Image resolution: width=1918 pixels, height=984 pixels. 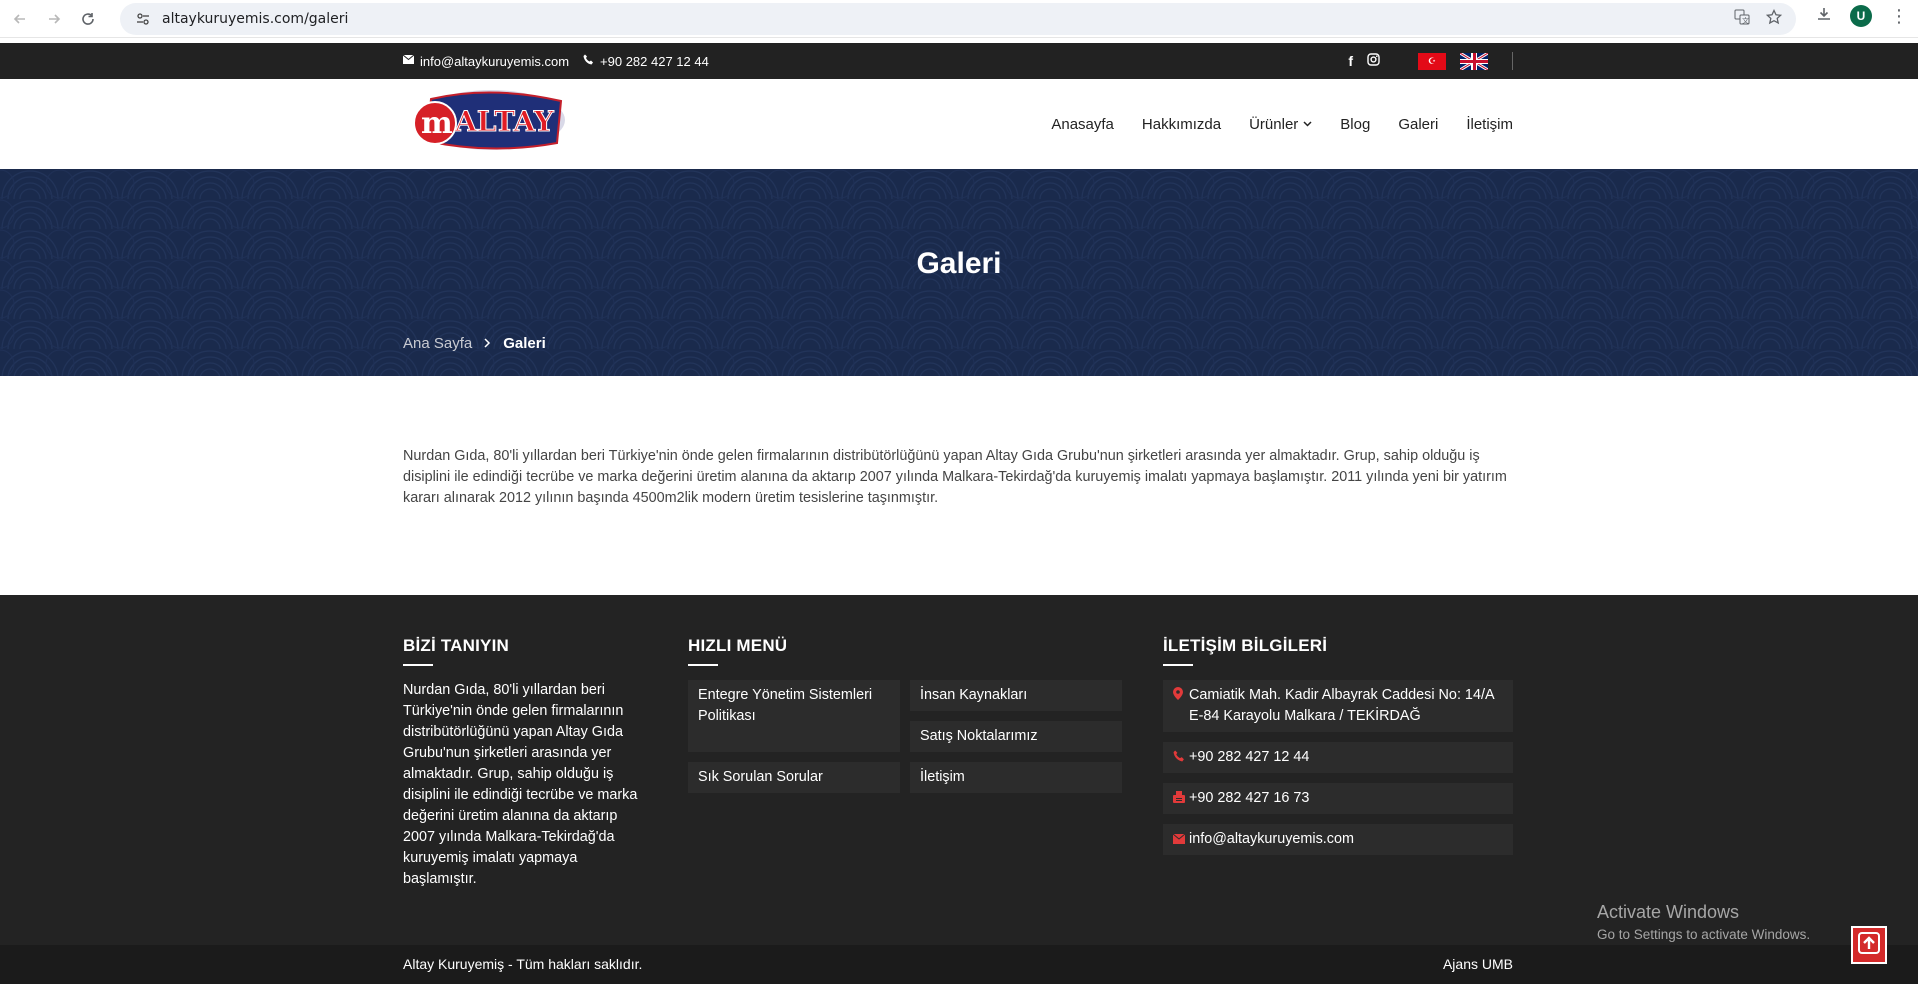 What do you see at coordinates (528, 651) in the screenshot?
I see `footer-about-title: BİZİ TANIYIN` at bounding box center [528, 651].